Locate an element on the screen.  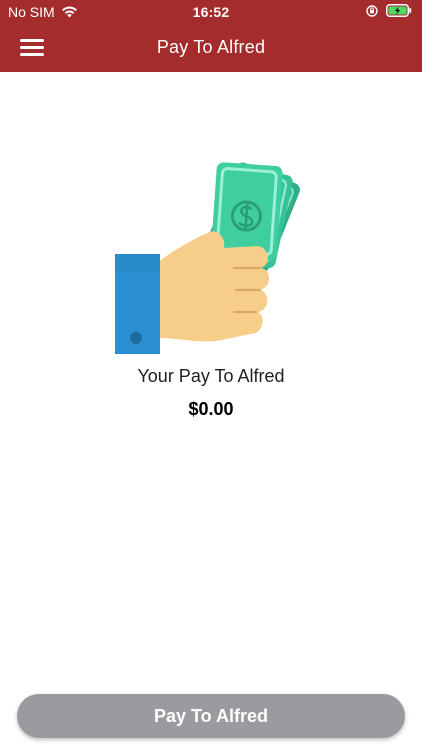
status-icons is located at coordinates (389, 10).